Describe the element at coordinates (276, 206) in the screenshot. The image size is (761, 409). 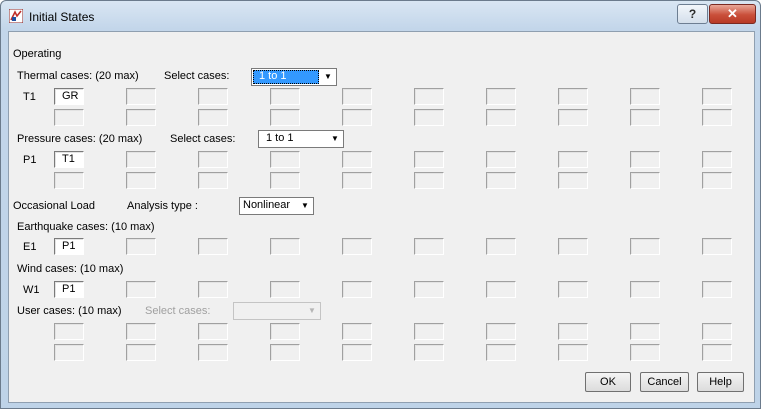
I see `analysis-type-dropdown: Nonlinear ▼` at that location.